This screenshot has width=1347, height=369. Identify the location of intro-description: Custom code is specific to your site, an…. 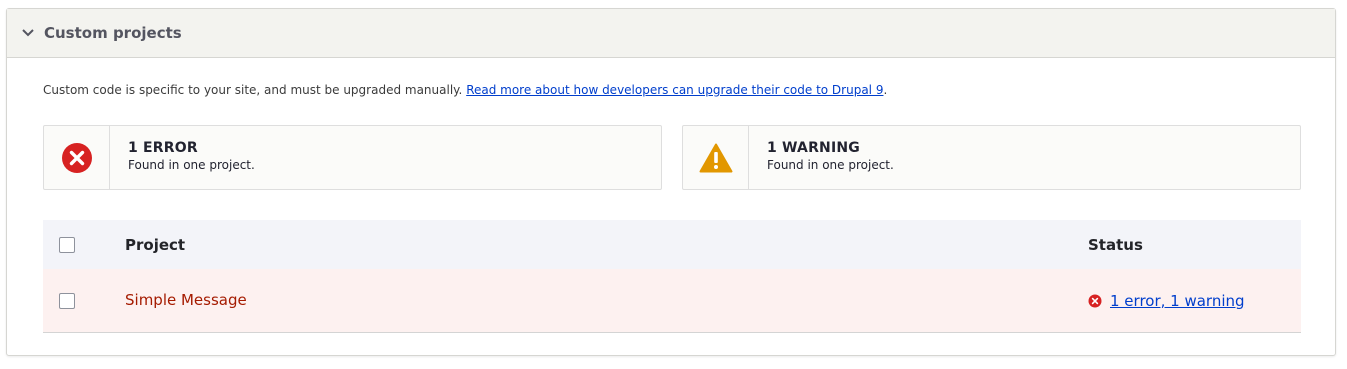
(255, 90).